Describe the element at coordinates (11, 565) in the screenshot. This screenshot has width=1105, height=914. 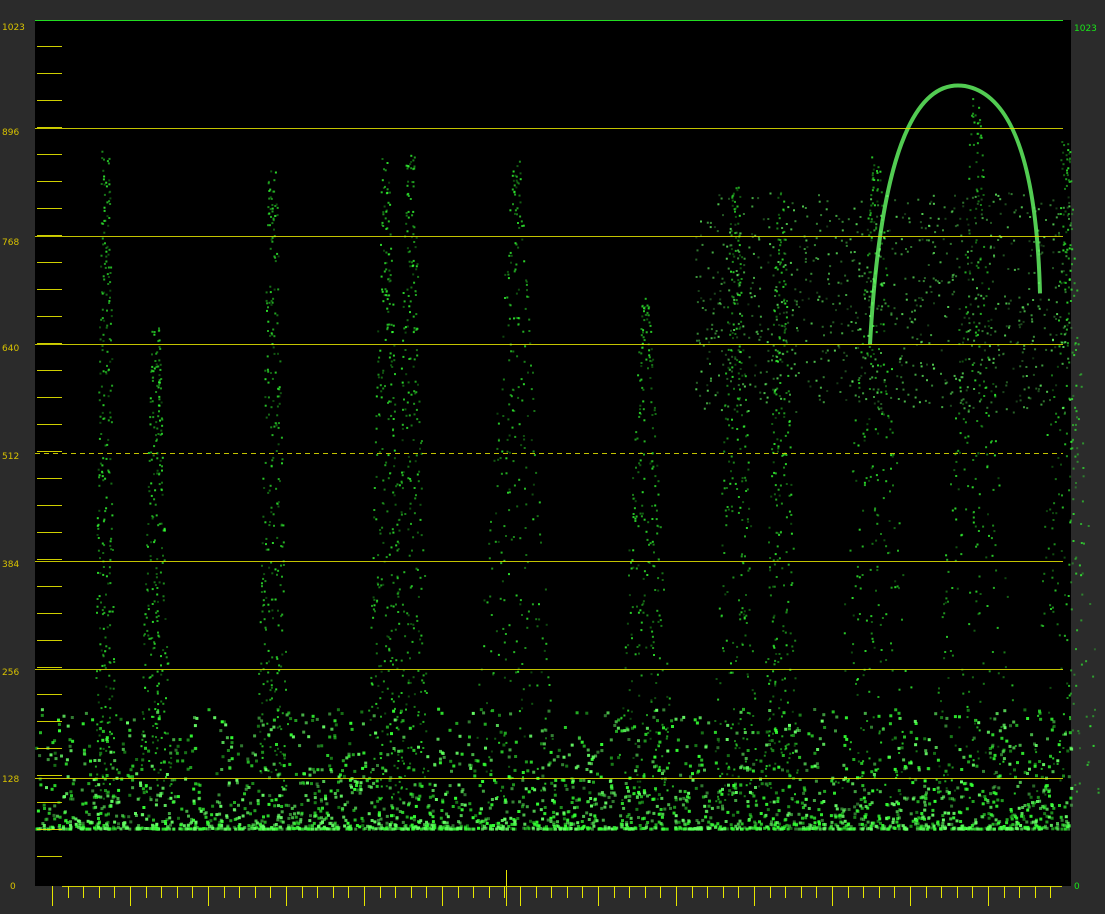
I see `scale-label-384: 384` at that location.